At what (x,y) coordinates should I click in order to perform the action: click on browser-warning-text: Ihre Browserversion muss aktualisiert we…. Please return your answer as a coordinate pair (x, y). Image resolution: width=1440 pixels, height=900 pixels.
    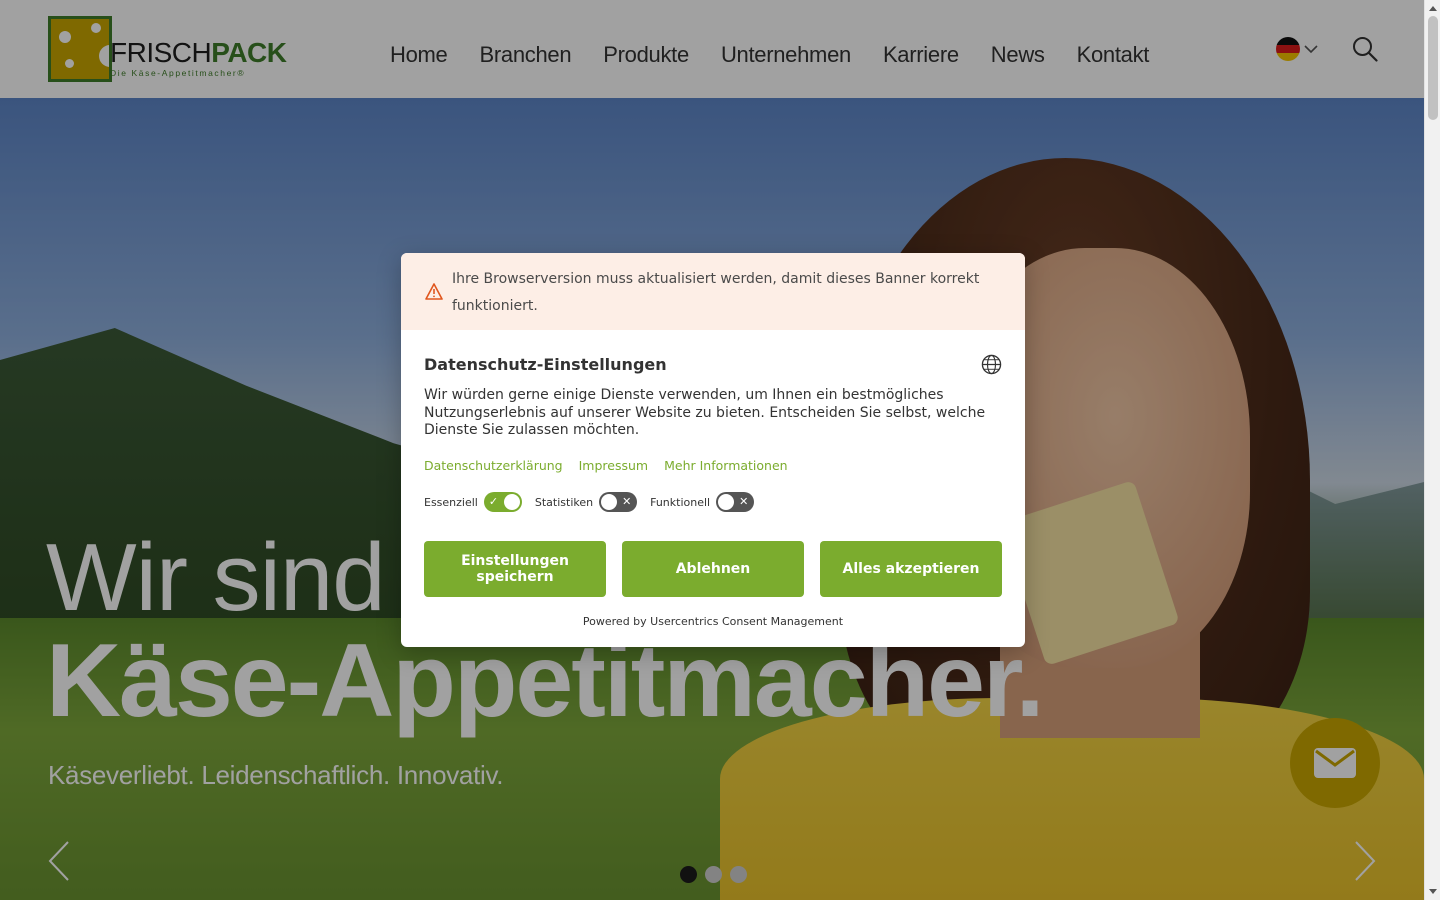
    Looking at the image, I should click on (716, 292).